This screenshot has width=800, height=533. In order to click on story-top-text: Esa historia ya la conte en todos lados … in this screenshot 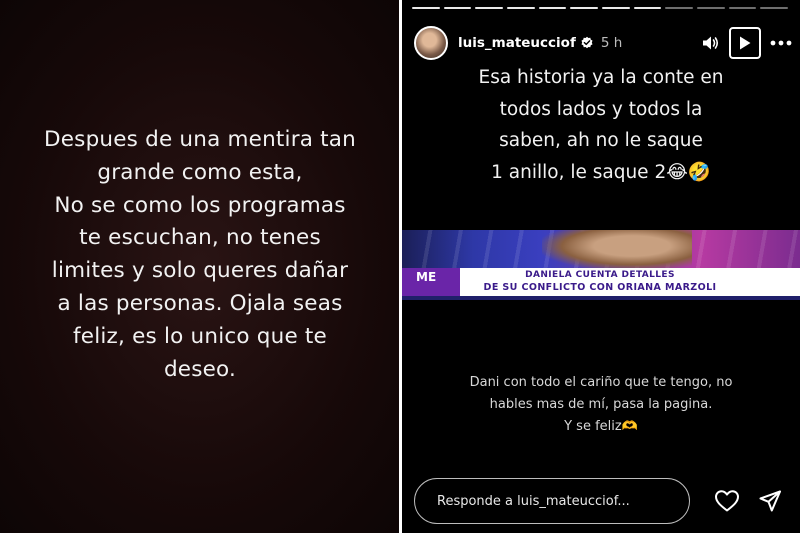, I will do `click(601, 125)`.